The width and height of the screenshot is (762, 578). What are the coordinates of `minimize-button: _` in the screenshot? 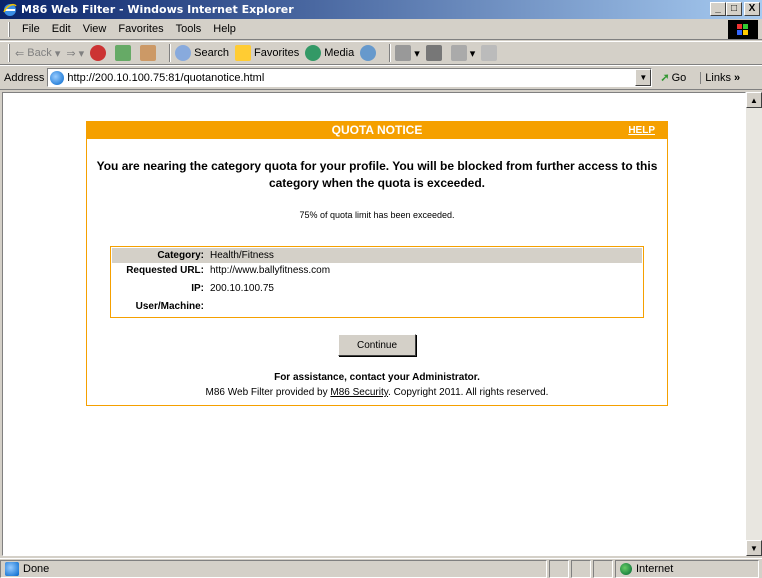 It's located at (718, 9).